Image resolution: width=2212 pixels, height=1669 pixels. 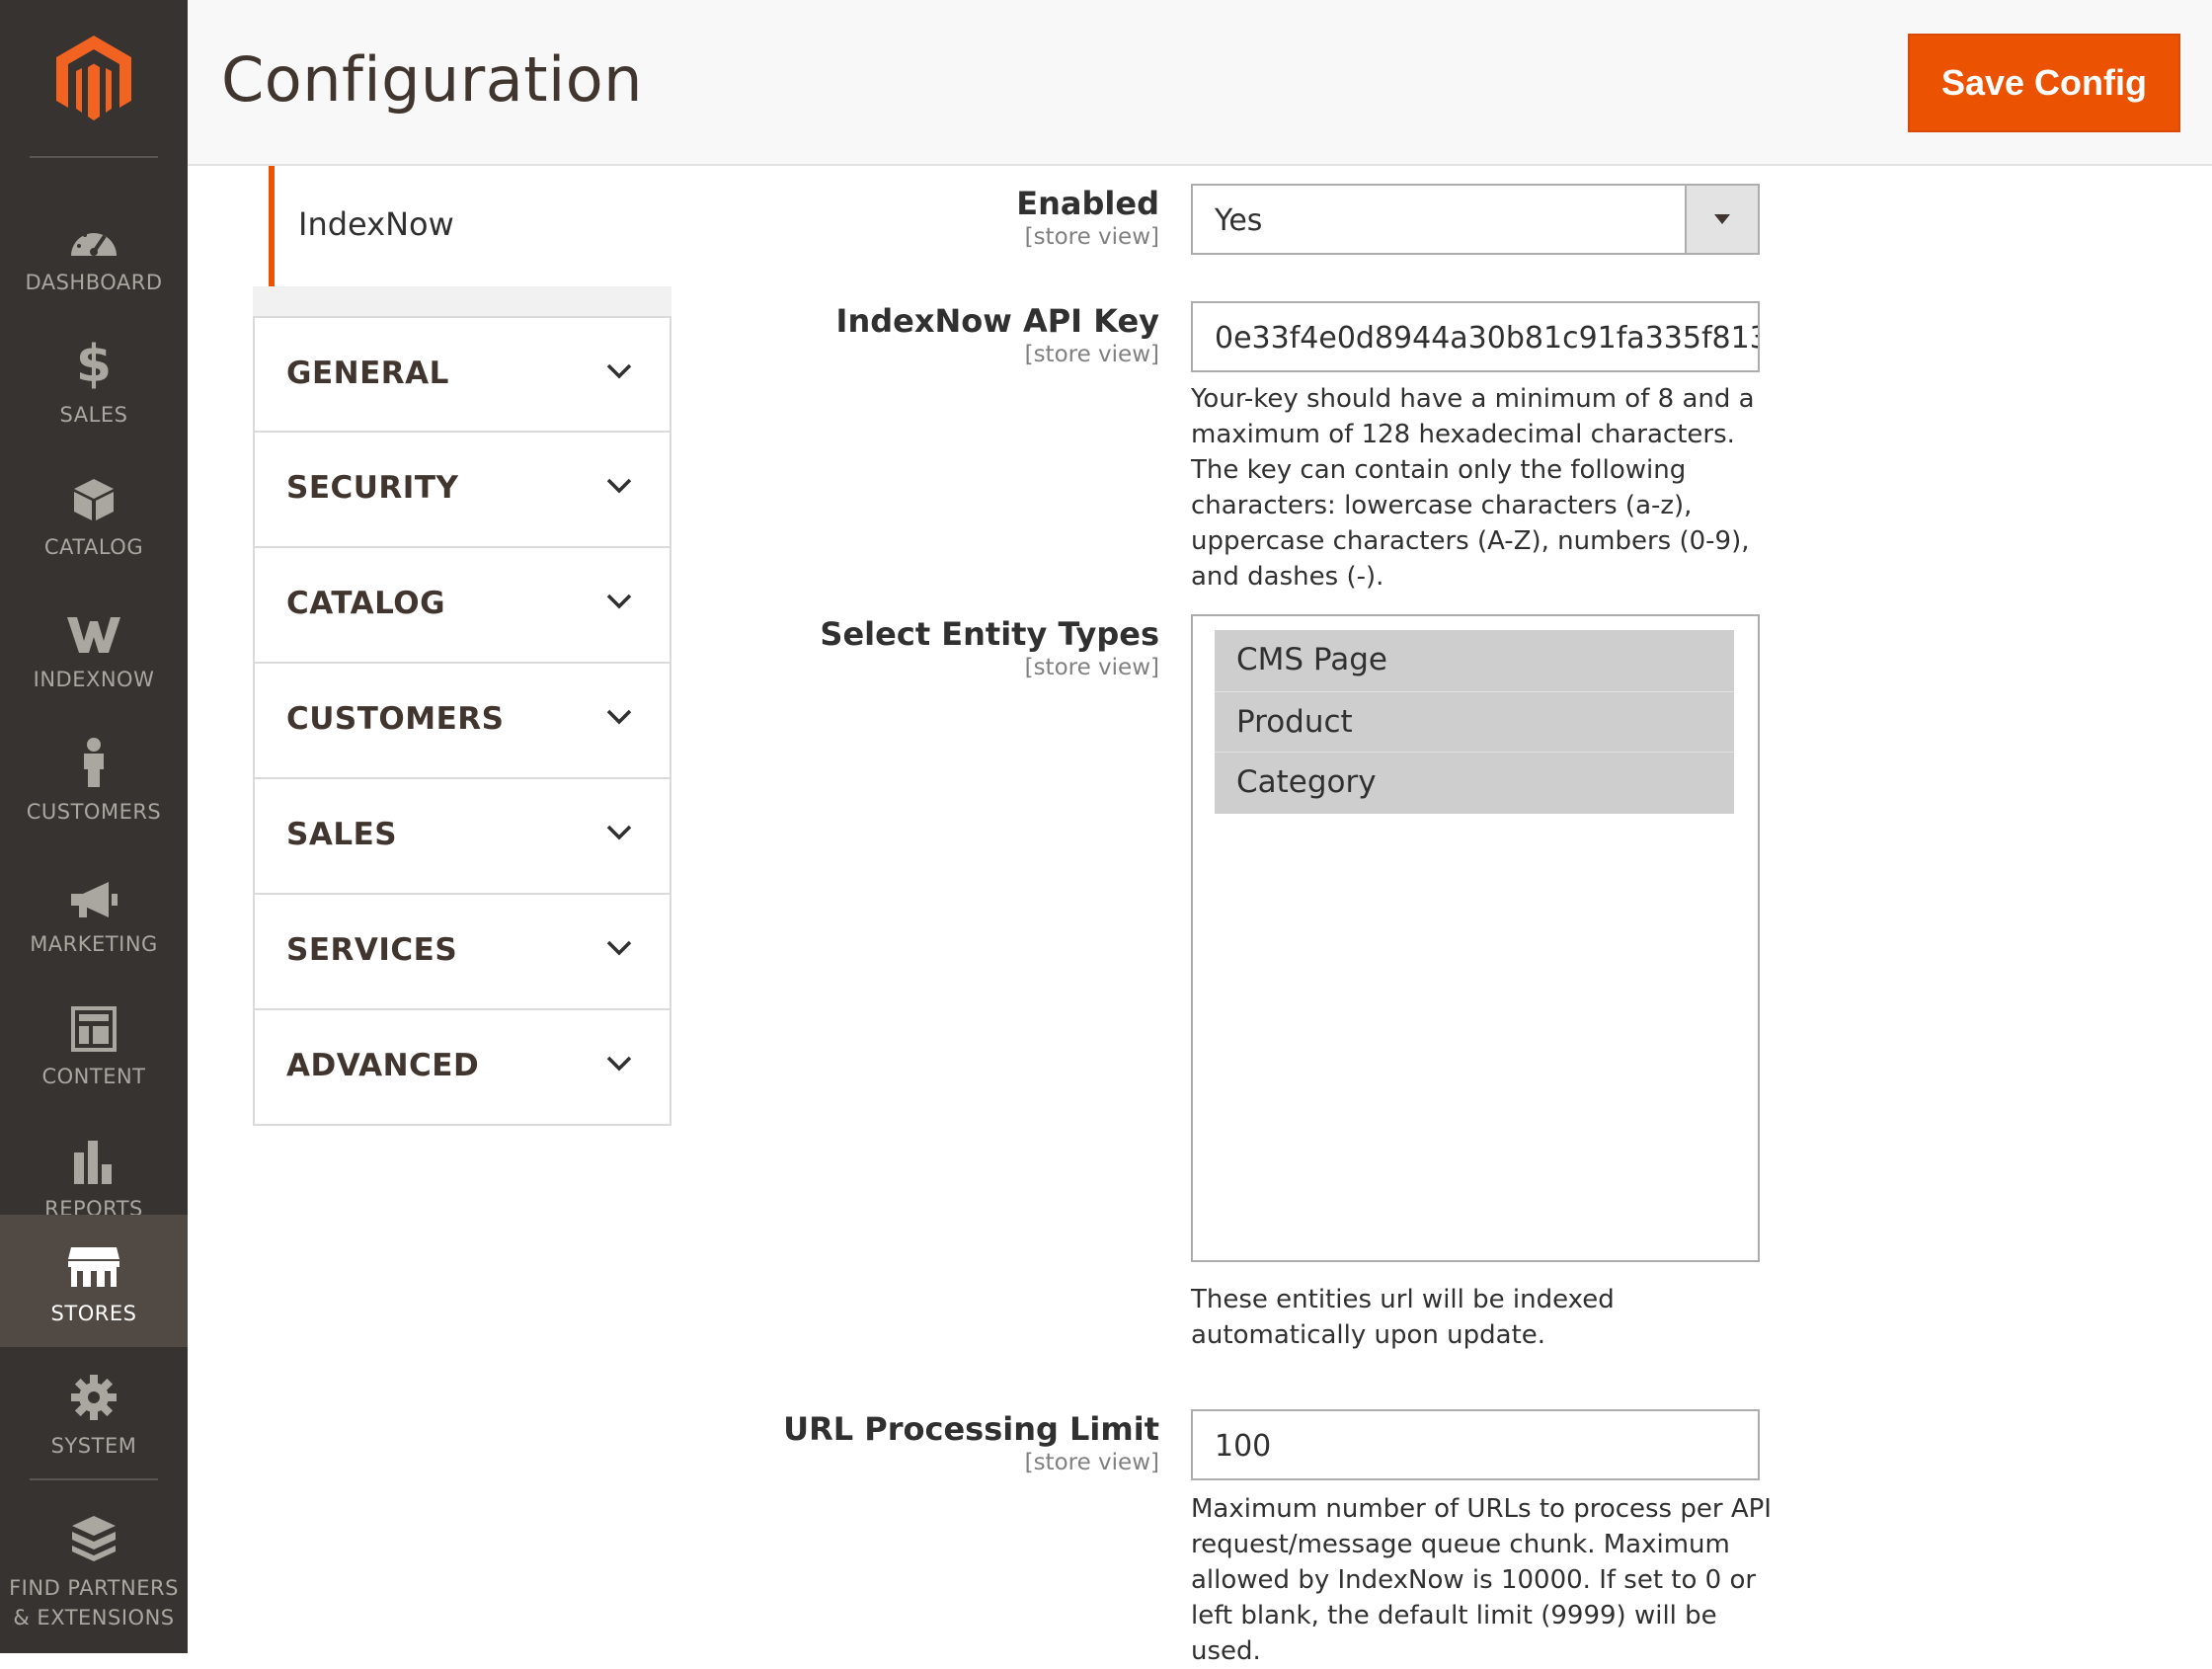 What do you see at coordinates (94, 891) in the screenshot?
I see `megaphone-icon` at bounding box center [94, 891].